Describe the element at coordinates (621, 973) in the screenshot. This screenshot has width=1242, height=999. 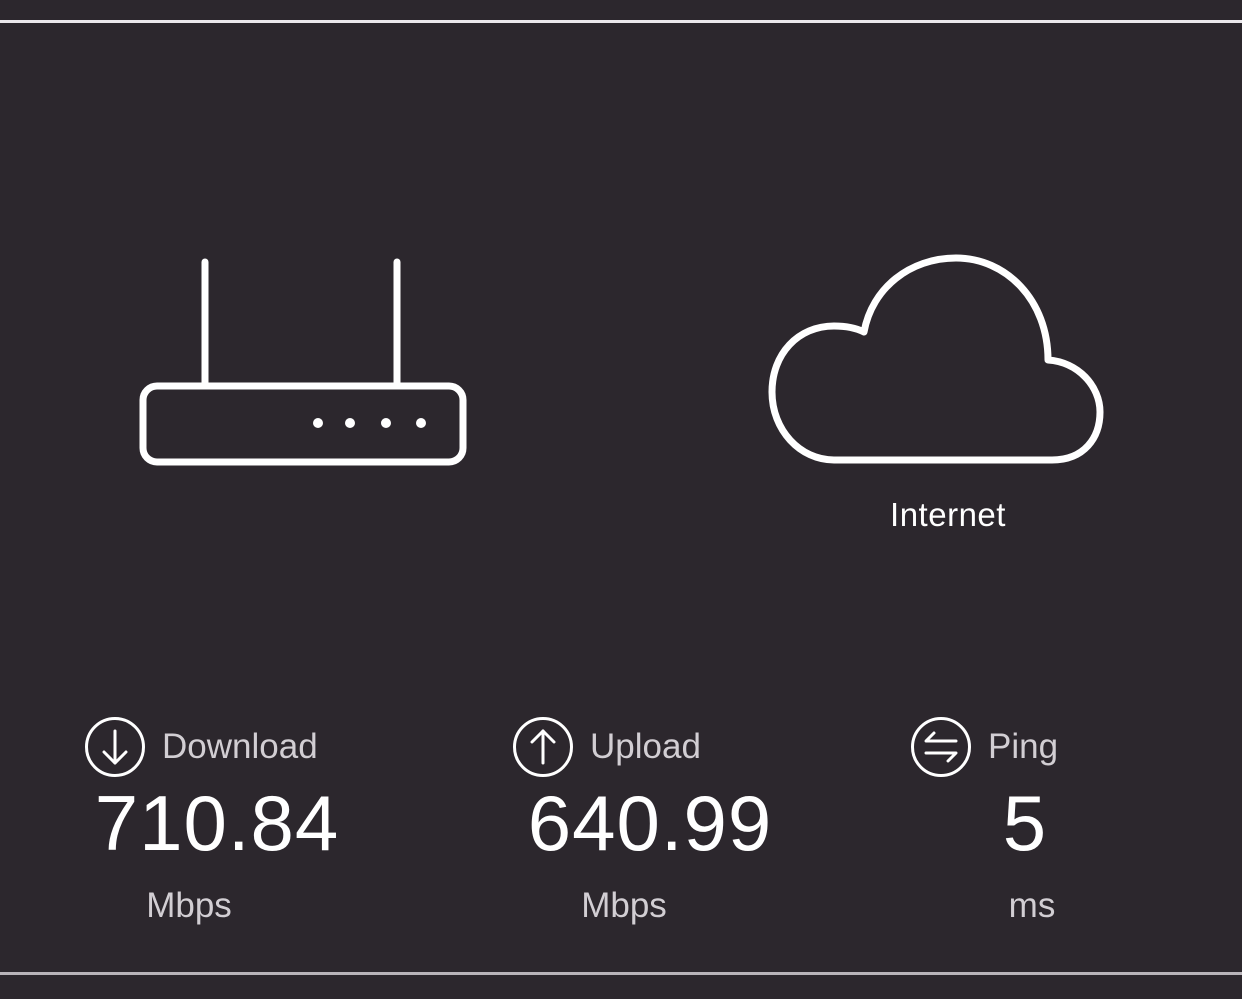
I see `bottom-divider` at that location.